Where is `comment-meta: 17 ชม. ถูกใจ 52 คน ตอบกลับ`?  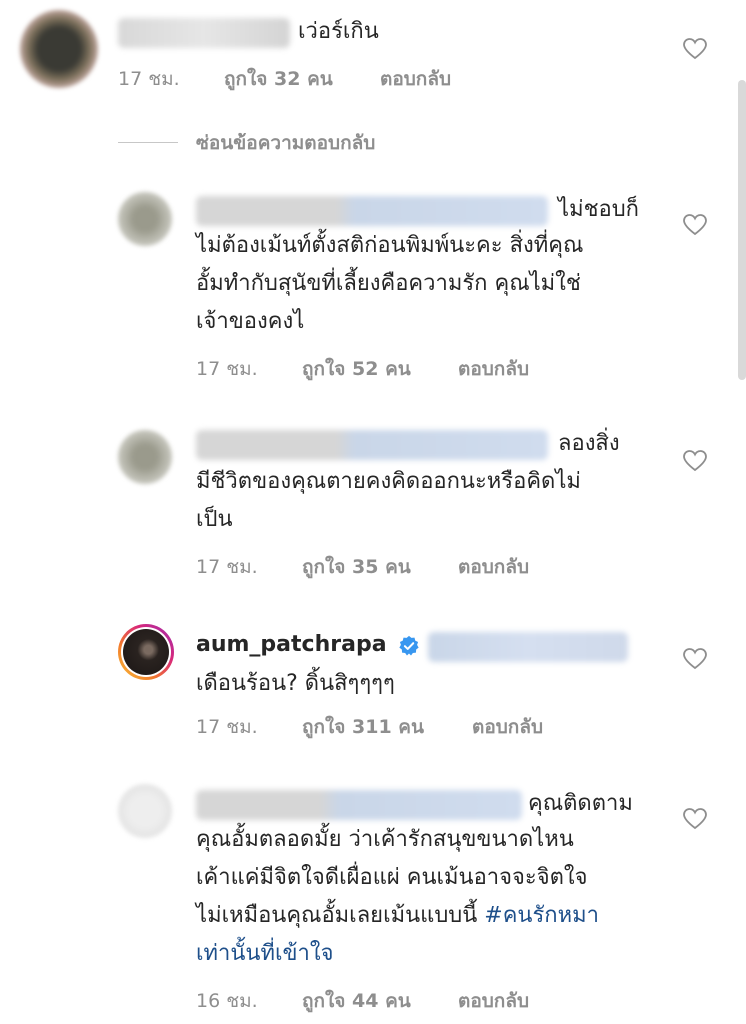
comment-meta: 17 ชม. ถูกใจ 52 คน ตอบกลับ is located at coordinates (396, 367).